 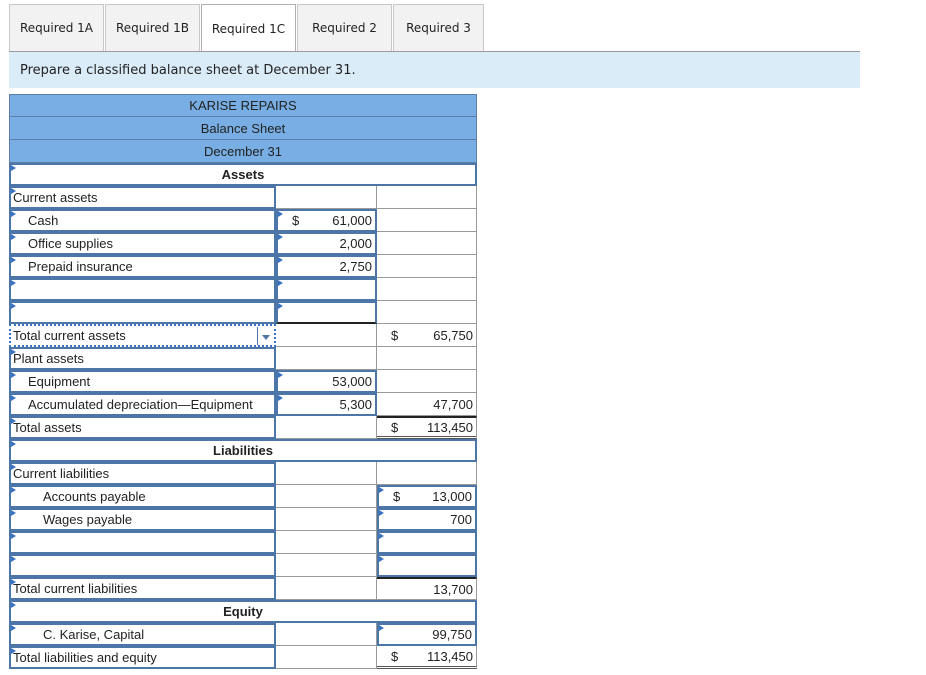 I want to click on statement-date: December 31, so click(x=243, y=151).